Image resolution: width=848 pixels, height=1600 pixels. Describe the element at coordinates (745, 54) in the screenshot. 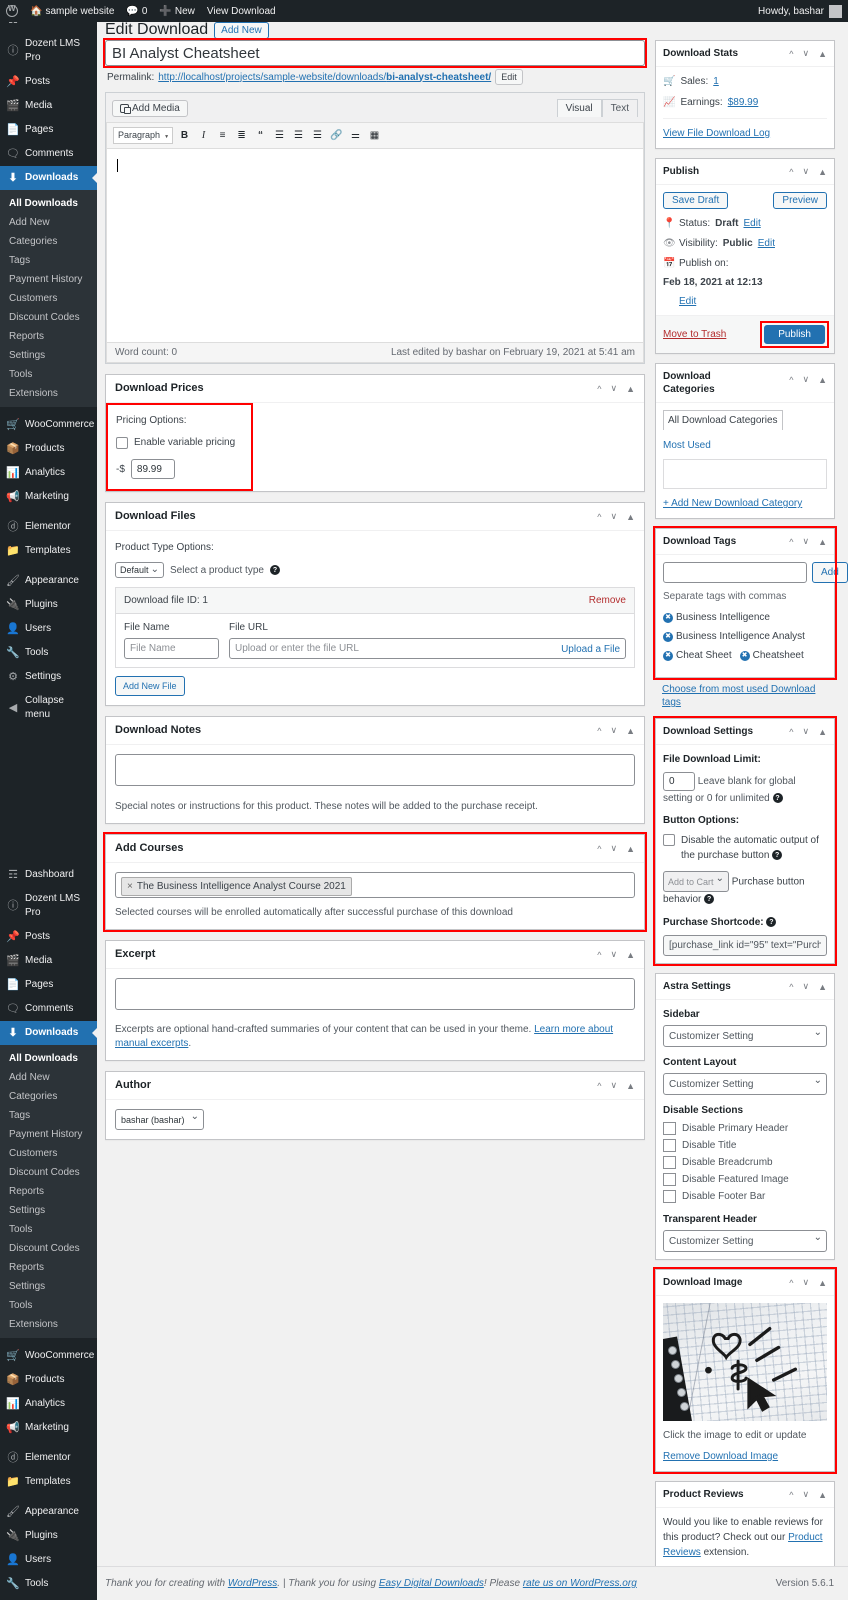

I see `download-stats-header: Download Stats ^ ∨ ▲` at that location.